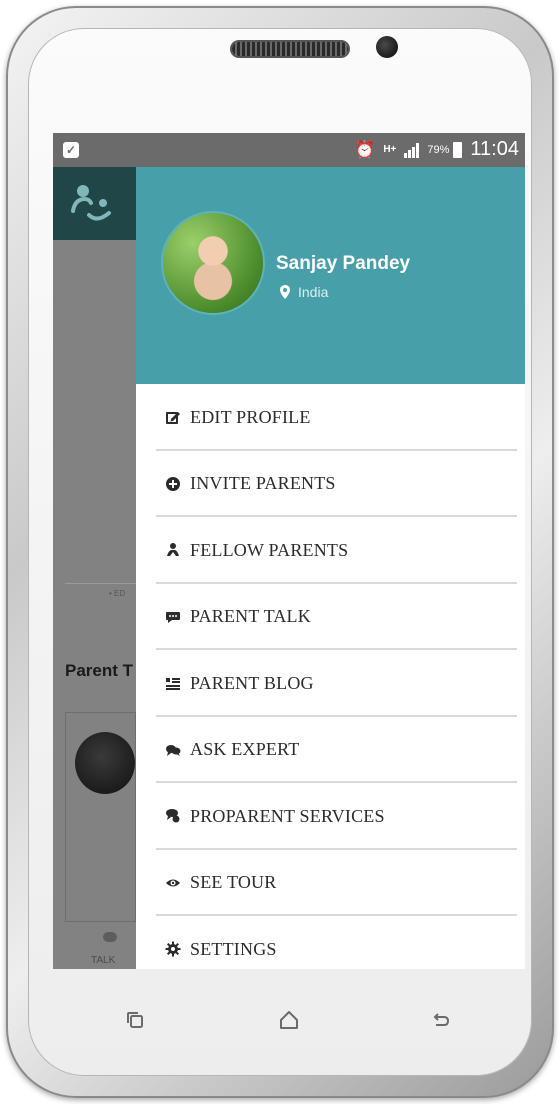 This screenshot has height=1104, width=560. Describe the element at coordinates (213, 263) in the screenshot. I see `profile-avatar` at that location.